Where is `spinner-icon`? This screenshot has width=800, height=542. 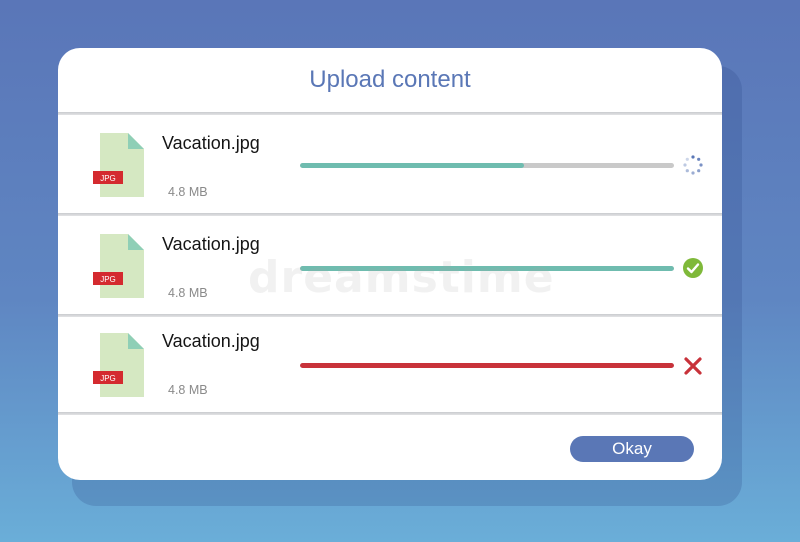 spinner-icon is located at coordinates (693, 165).